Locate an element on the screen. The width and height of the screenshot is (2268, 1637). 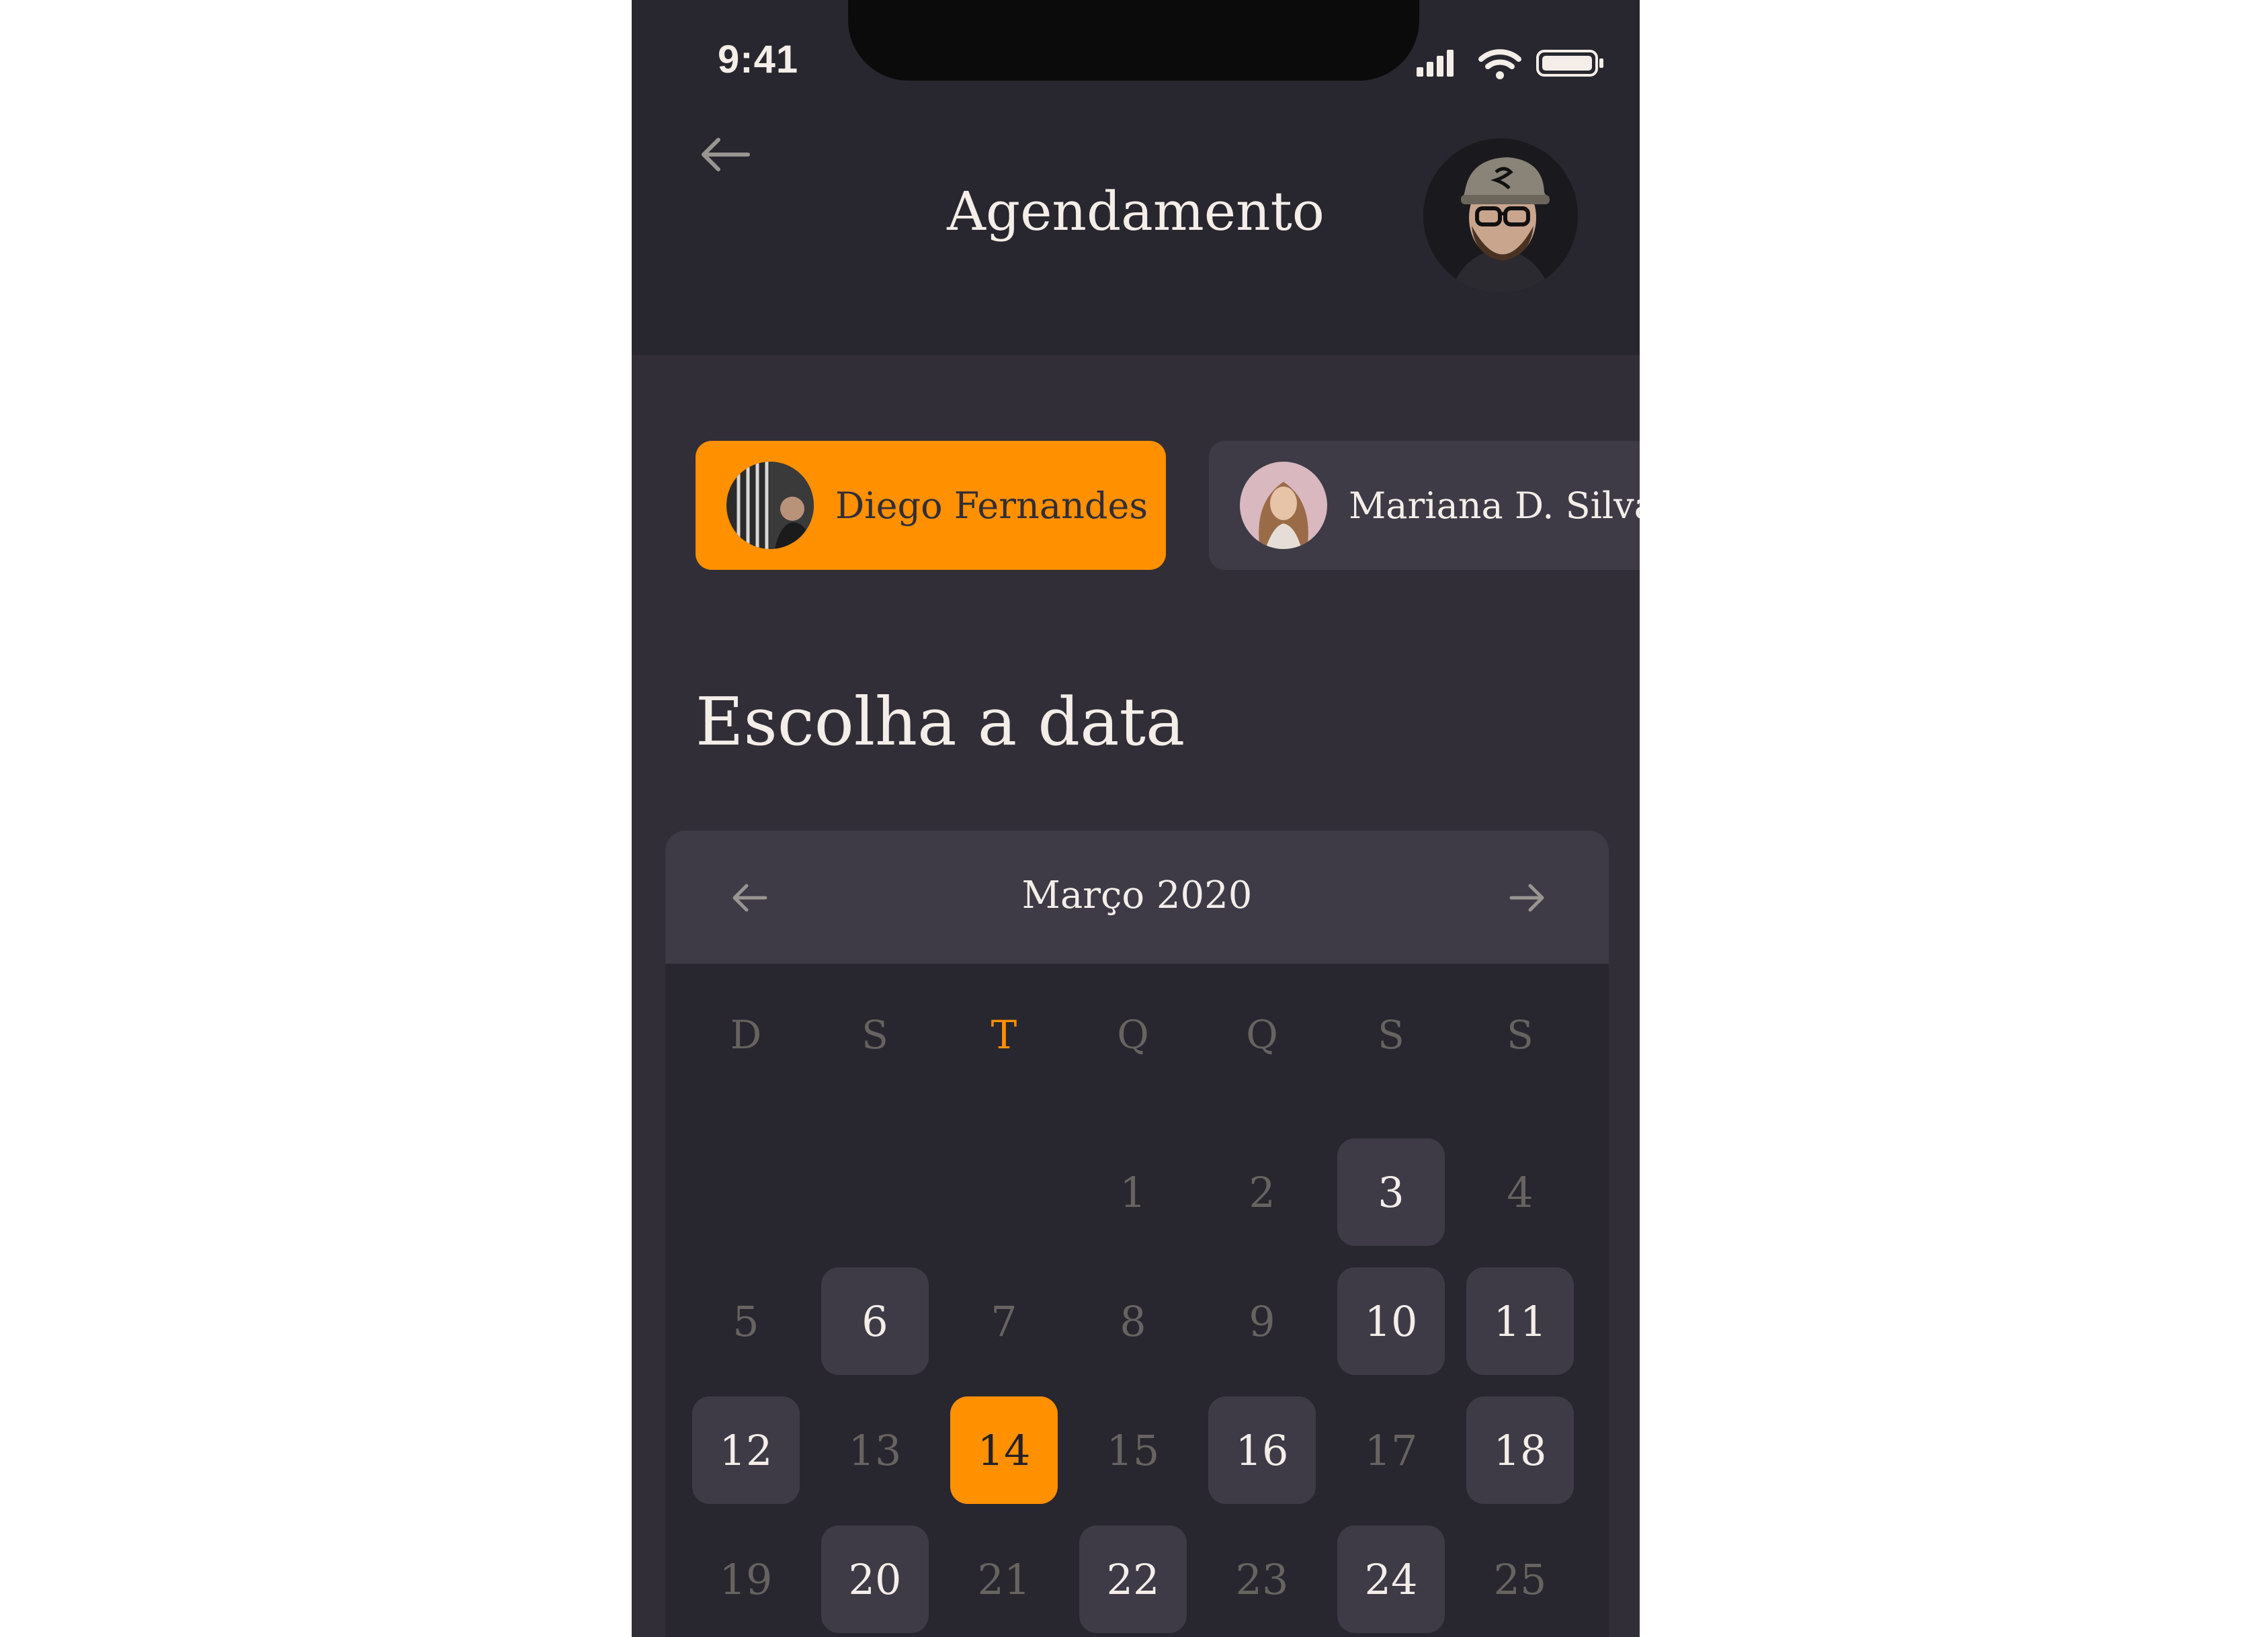
user-avatar is located at coordinates (1501, 215).